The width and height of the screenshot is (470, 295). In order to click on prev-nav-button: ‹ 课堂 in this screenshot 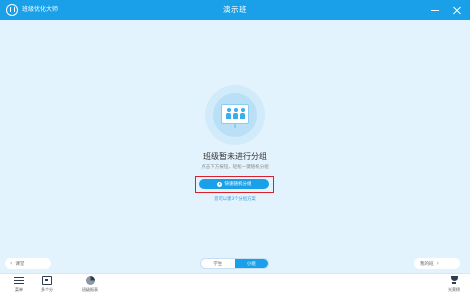, I will do `click(28, 263)`.